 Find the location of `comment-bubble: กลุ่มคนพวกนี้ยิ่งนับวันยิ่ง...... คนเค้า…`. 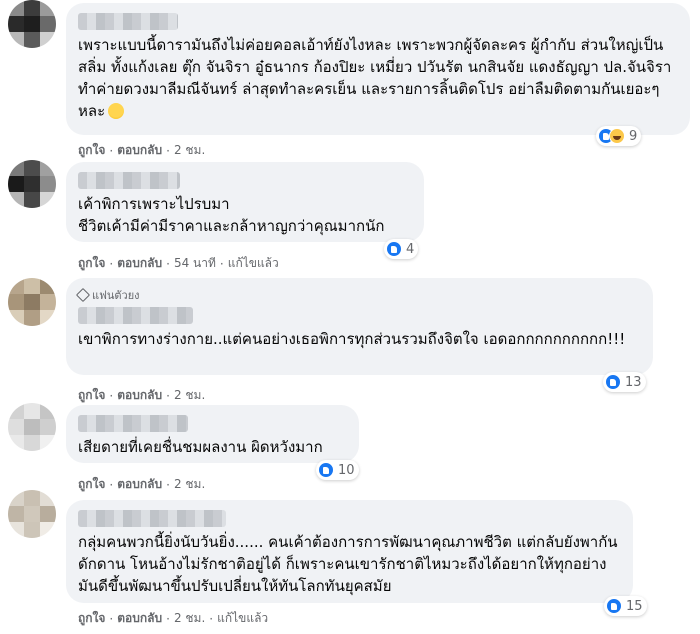

comment-bubble: กลุ่มคนพวกนี้ยิ่งนับวันยิ่ง...... คนเค้า… is located at coordinates (349, 551).